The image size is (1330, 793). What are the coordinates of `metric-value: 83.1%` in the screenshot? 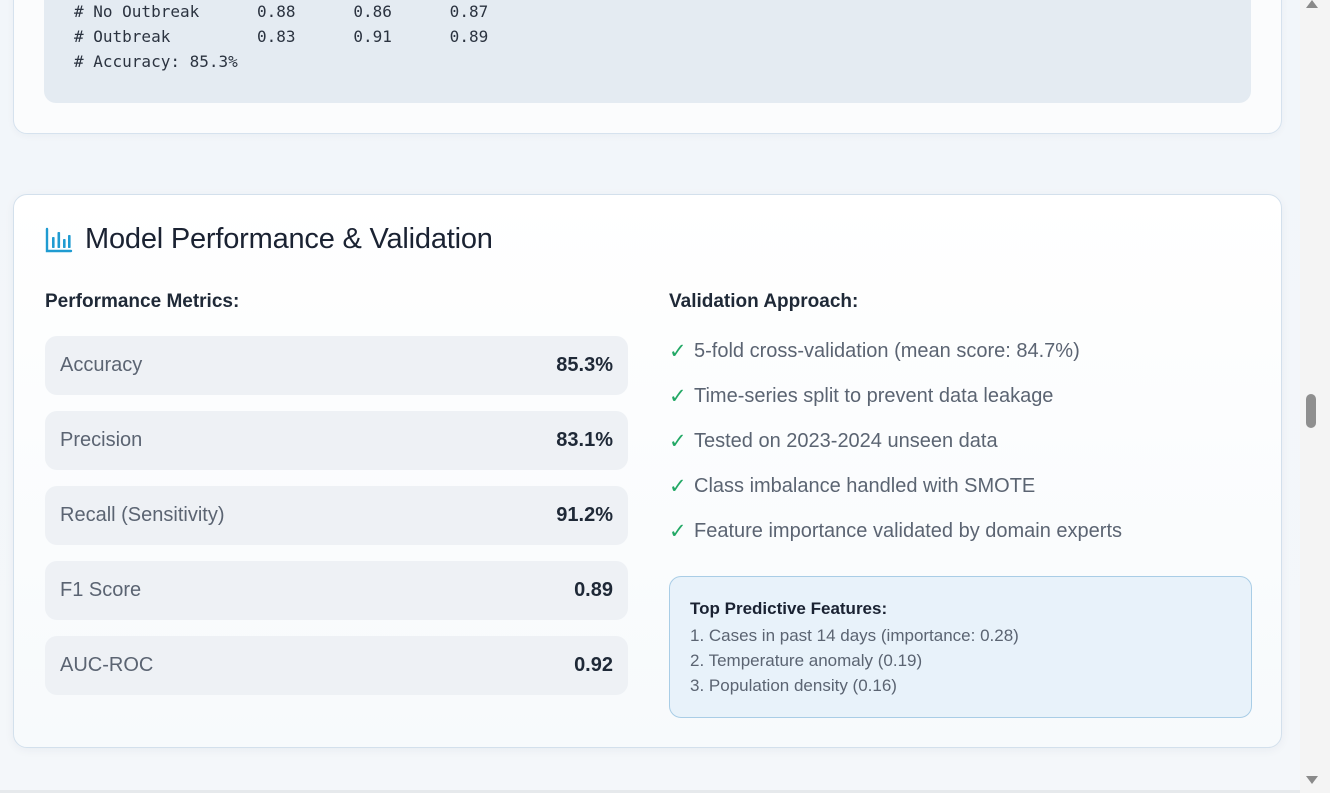 It's located at (584, 440).